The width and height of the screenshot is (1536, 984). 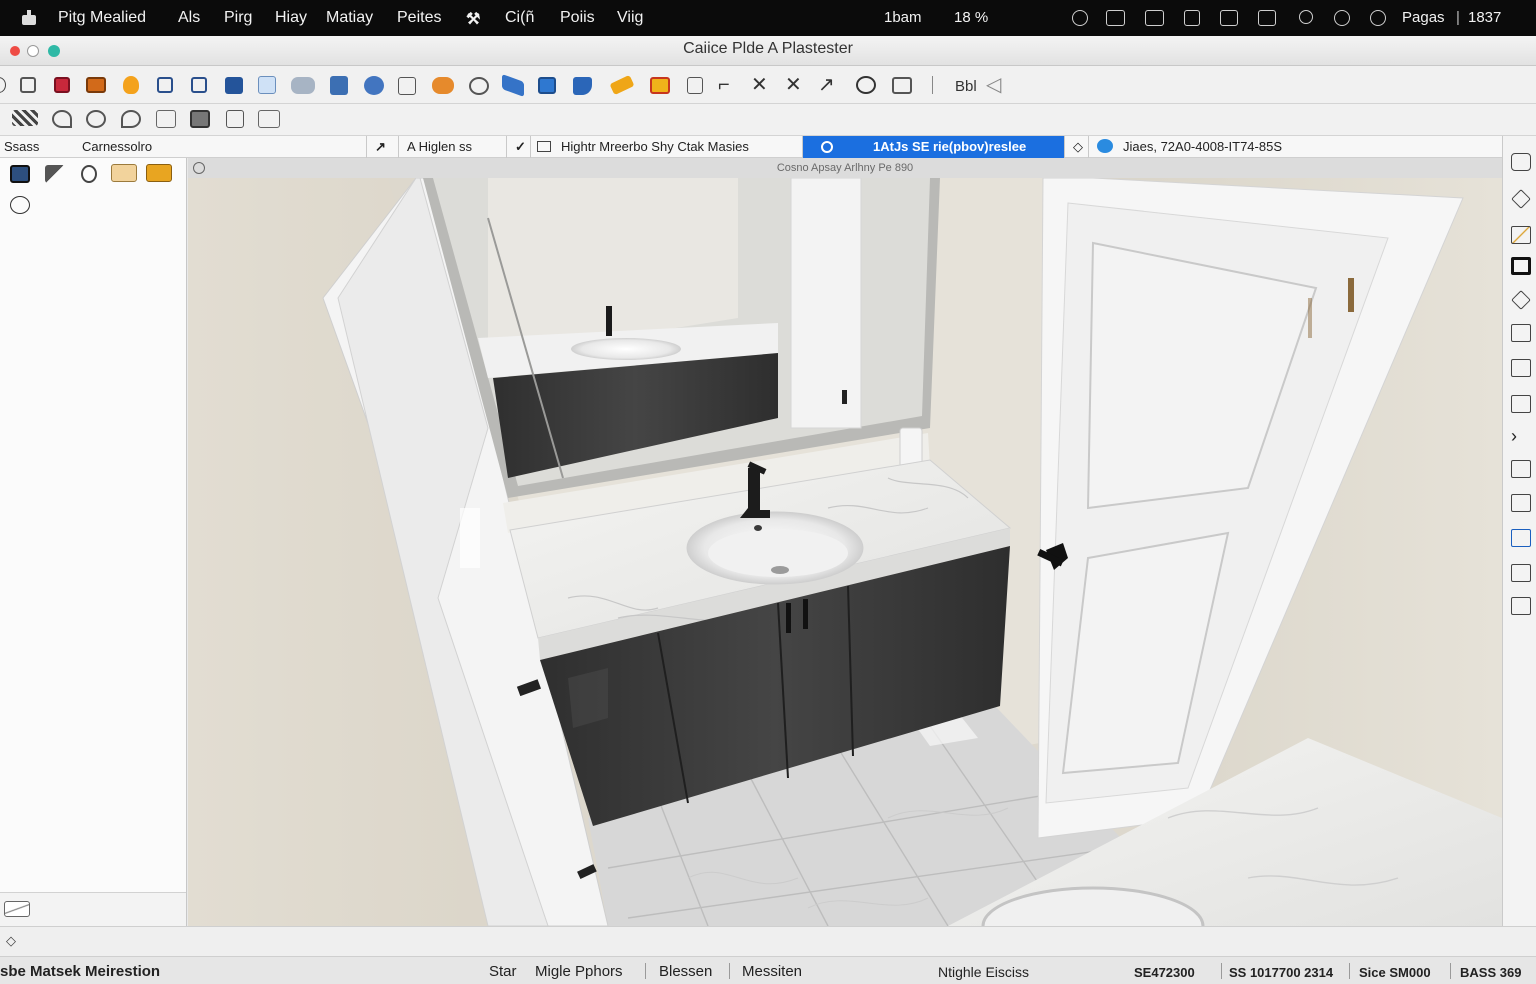 What do you see at coordinates (1080, 18) in the screenshot?
I see `search-icon` at bounding box center [1080, 18].